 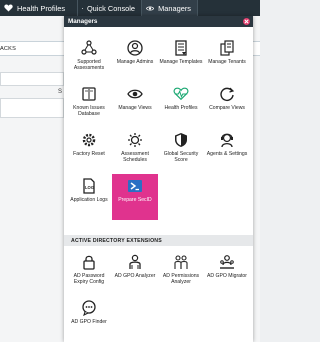 What do you see at coordinates (181, 48) in the screenshot?
I see `template-icon` at bounding box center [181, 48].